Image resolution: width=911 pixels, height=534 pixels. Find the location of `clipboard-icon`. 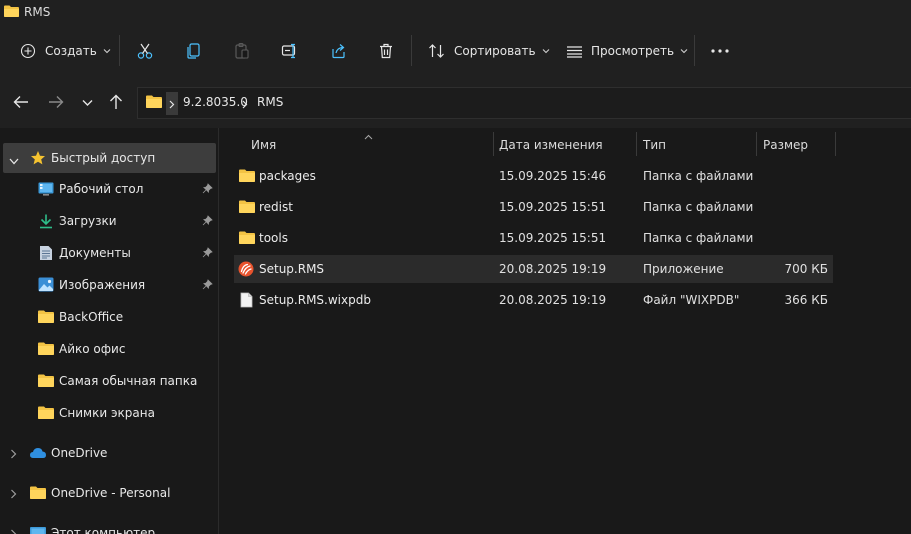

clipboard-icon is located at coordinates (242, 51).